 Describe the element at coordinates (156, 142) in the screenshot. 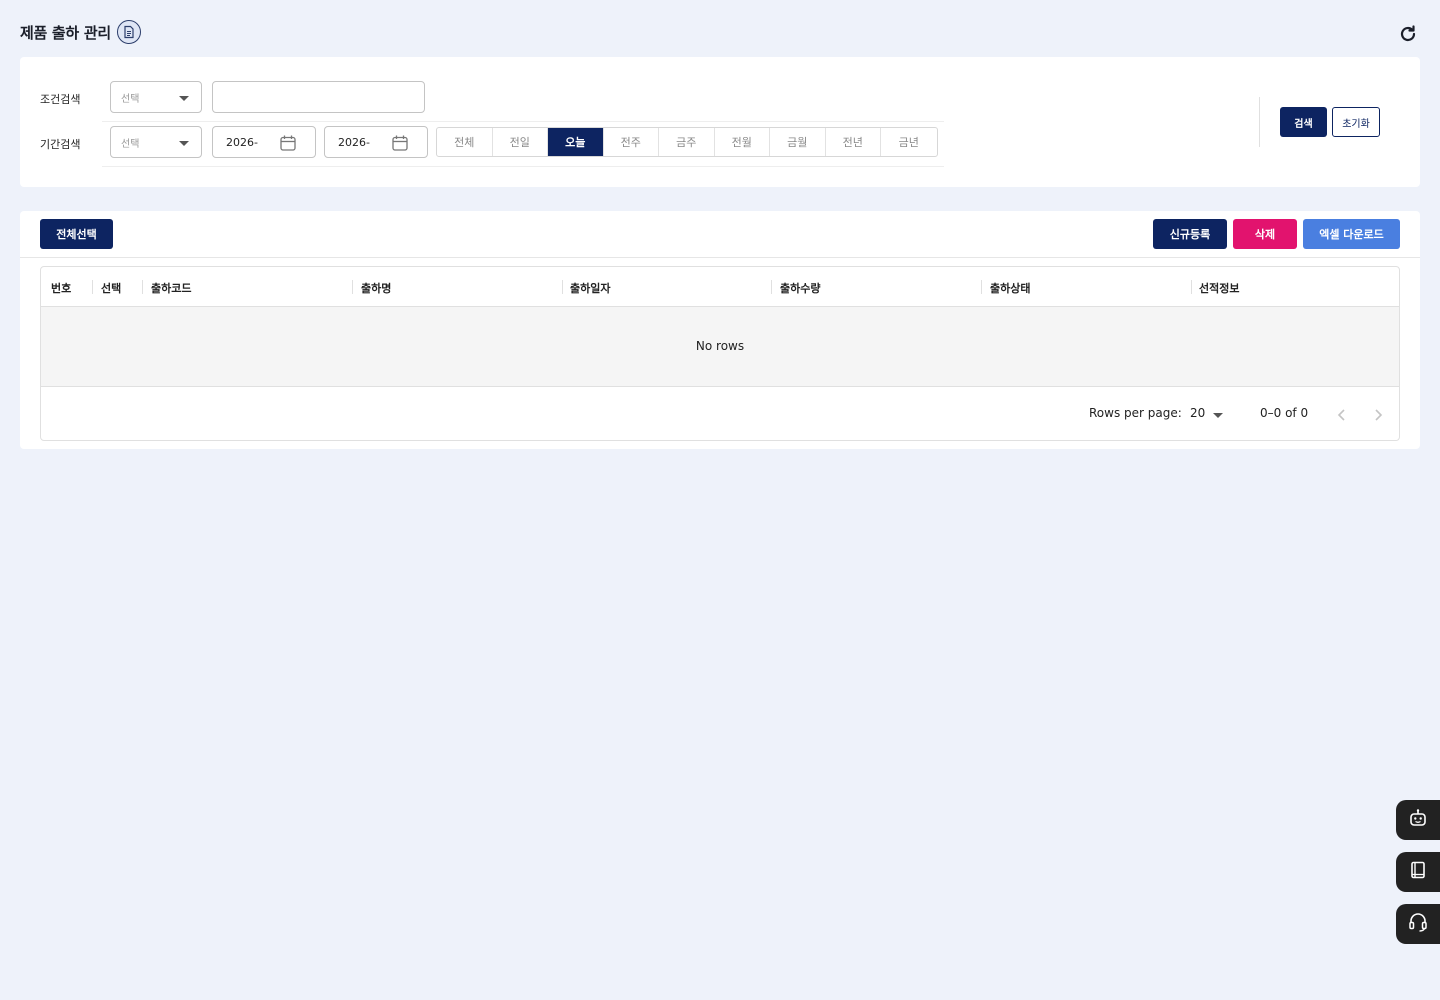

I see `period-select: 선택` at that location.